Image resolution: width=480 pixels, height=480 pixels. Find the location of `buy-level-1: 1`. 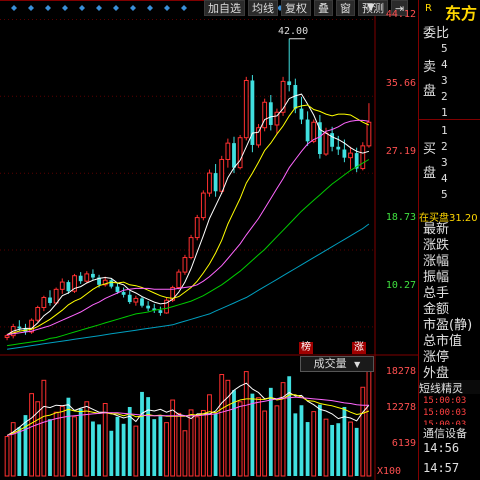

buy-level-1: 1 is located at coordinates (444, 130).